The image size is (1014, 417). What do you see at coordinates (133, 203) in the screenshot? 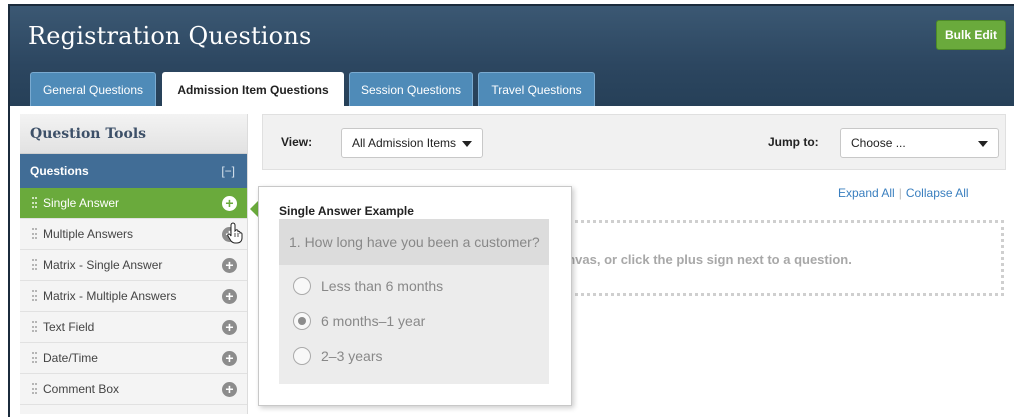
I see `question-type-single-answer: Single Answer +` at bounding box center [133, 203].